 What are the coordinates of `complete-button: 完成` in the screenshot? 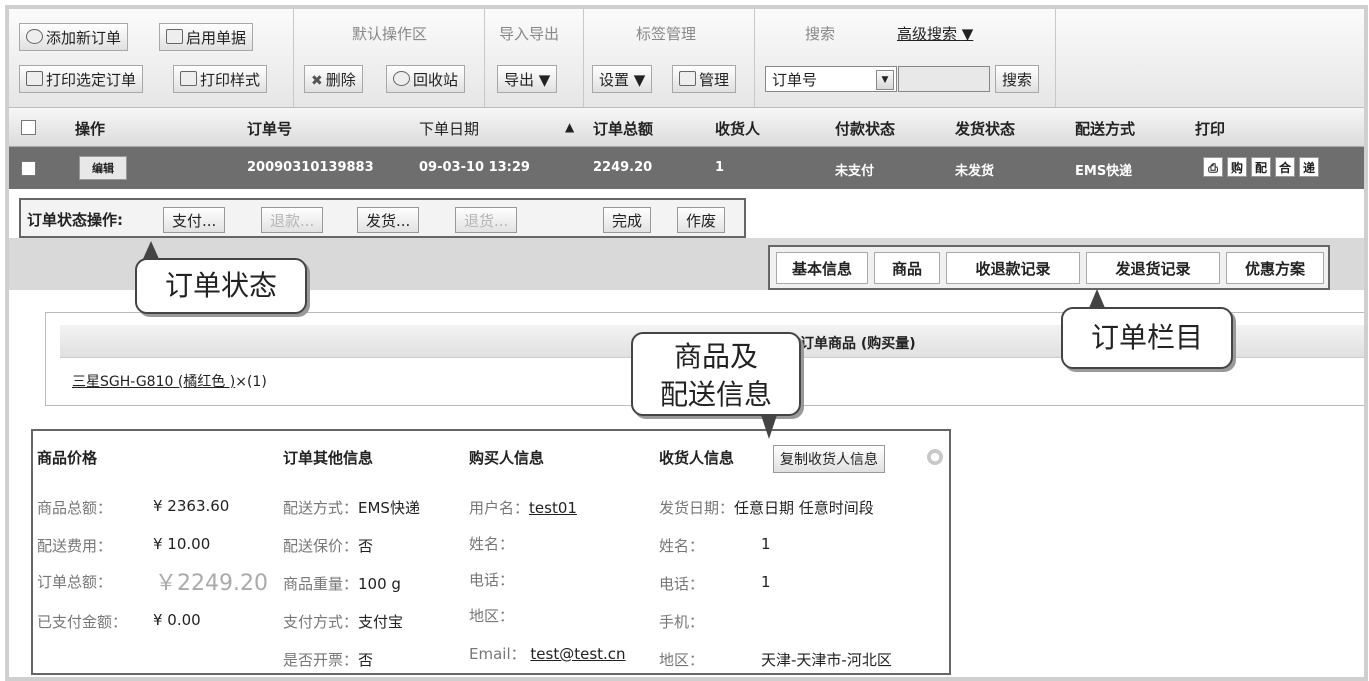 It's located at (627, 220).